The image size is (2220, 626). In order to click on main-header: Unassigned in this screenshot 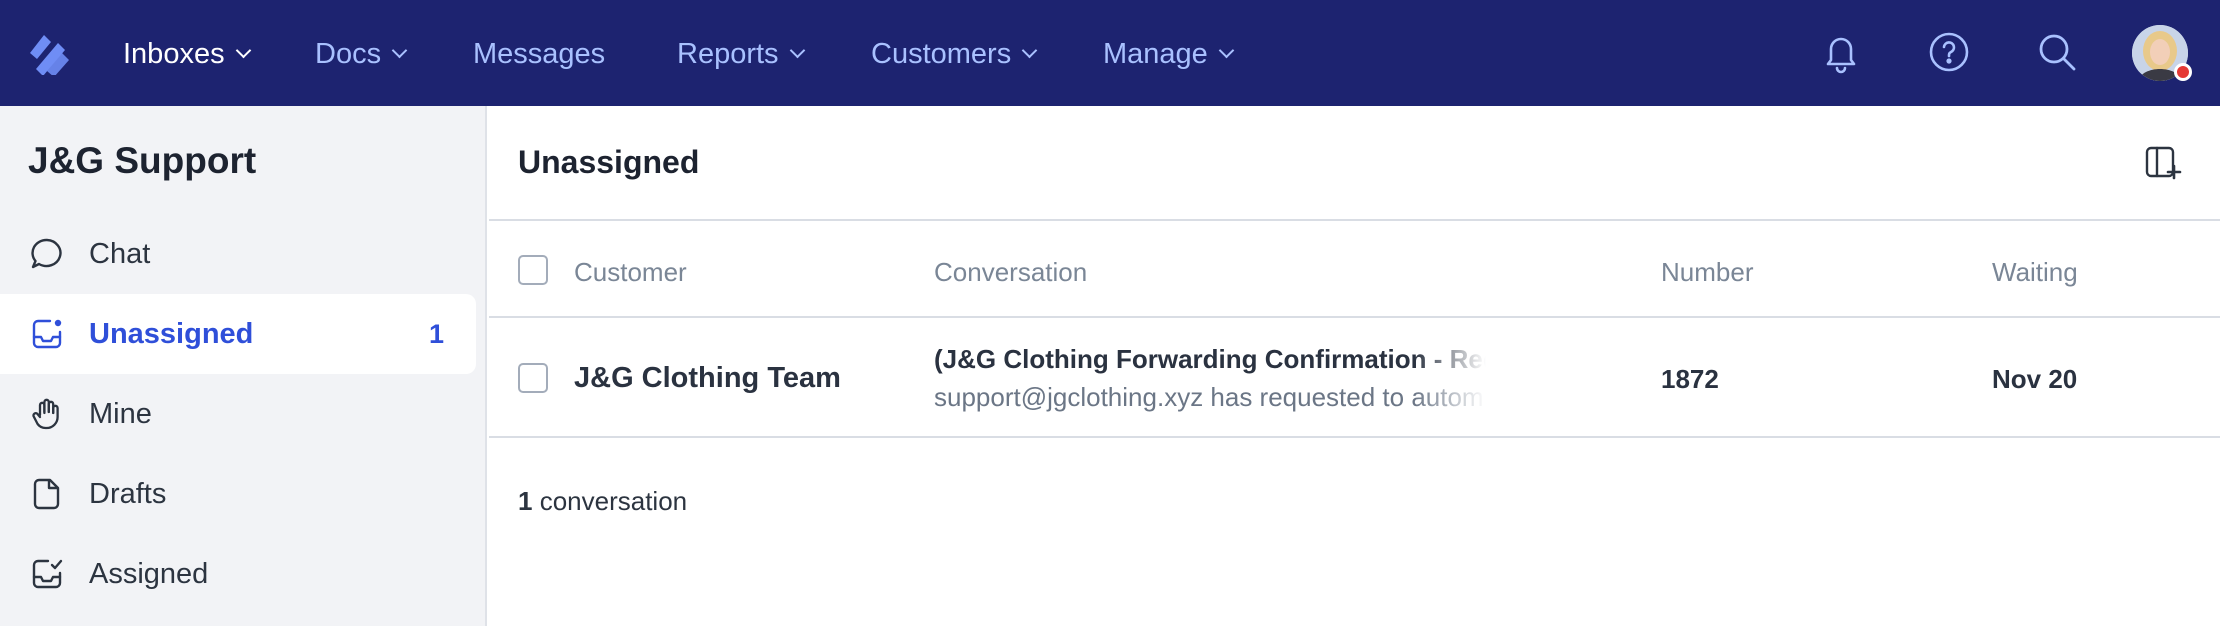, I will do `click(1354, 163)`.